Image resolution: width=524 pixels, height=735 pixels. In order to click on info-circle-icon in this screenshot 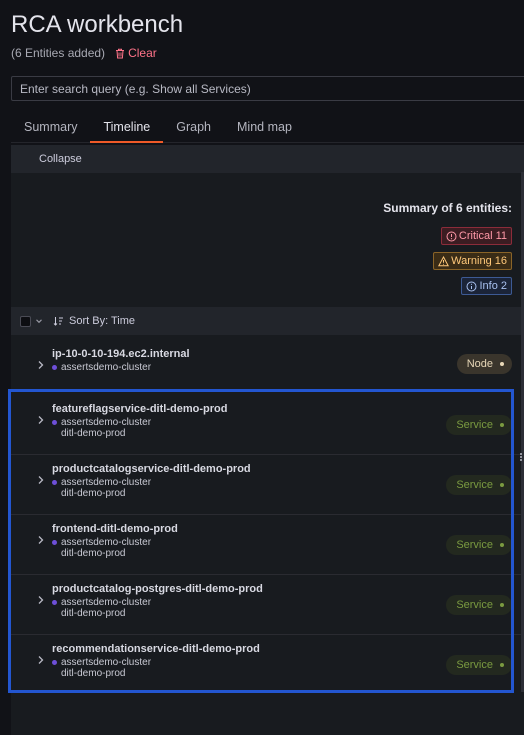, I will do `click(471, 286)`.